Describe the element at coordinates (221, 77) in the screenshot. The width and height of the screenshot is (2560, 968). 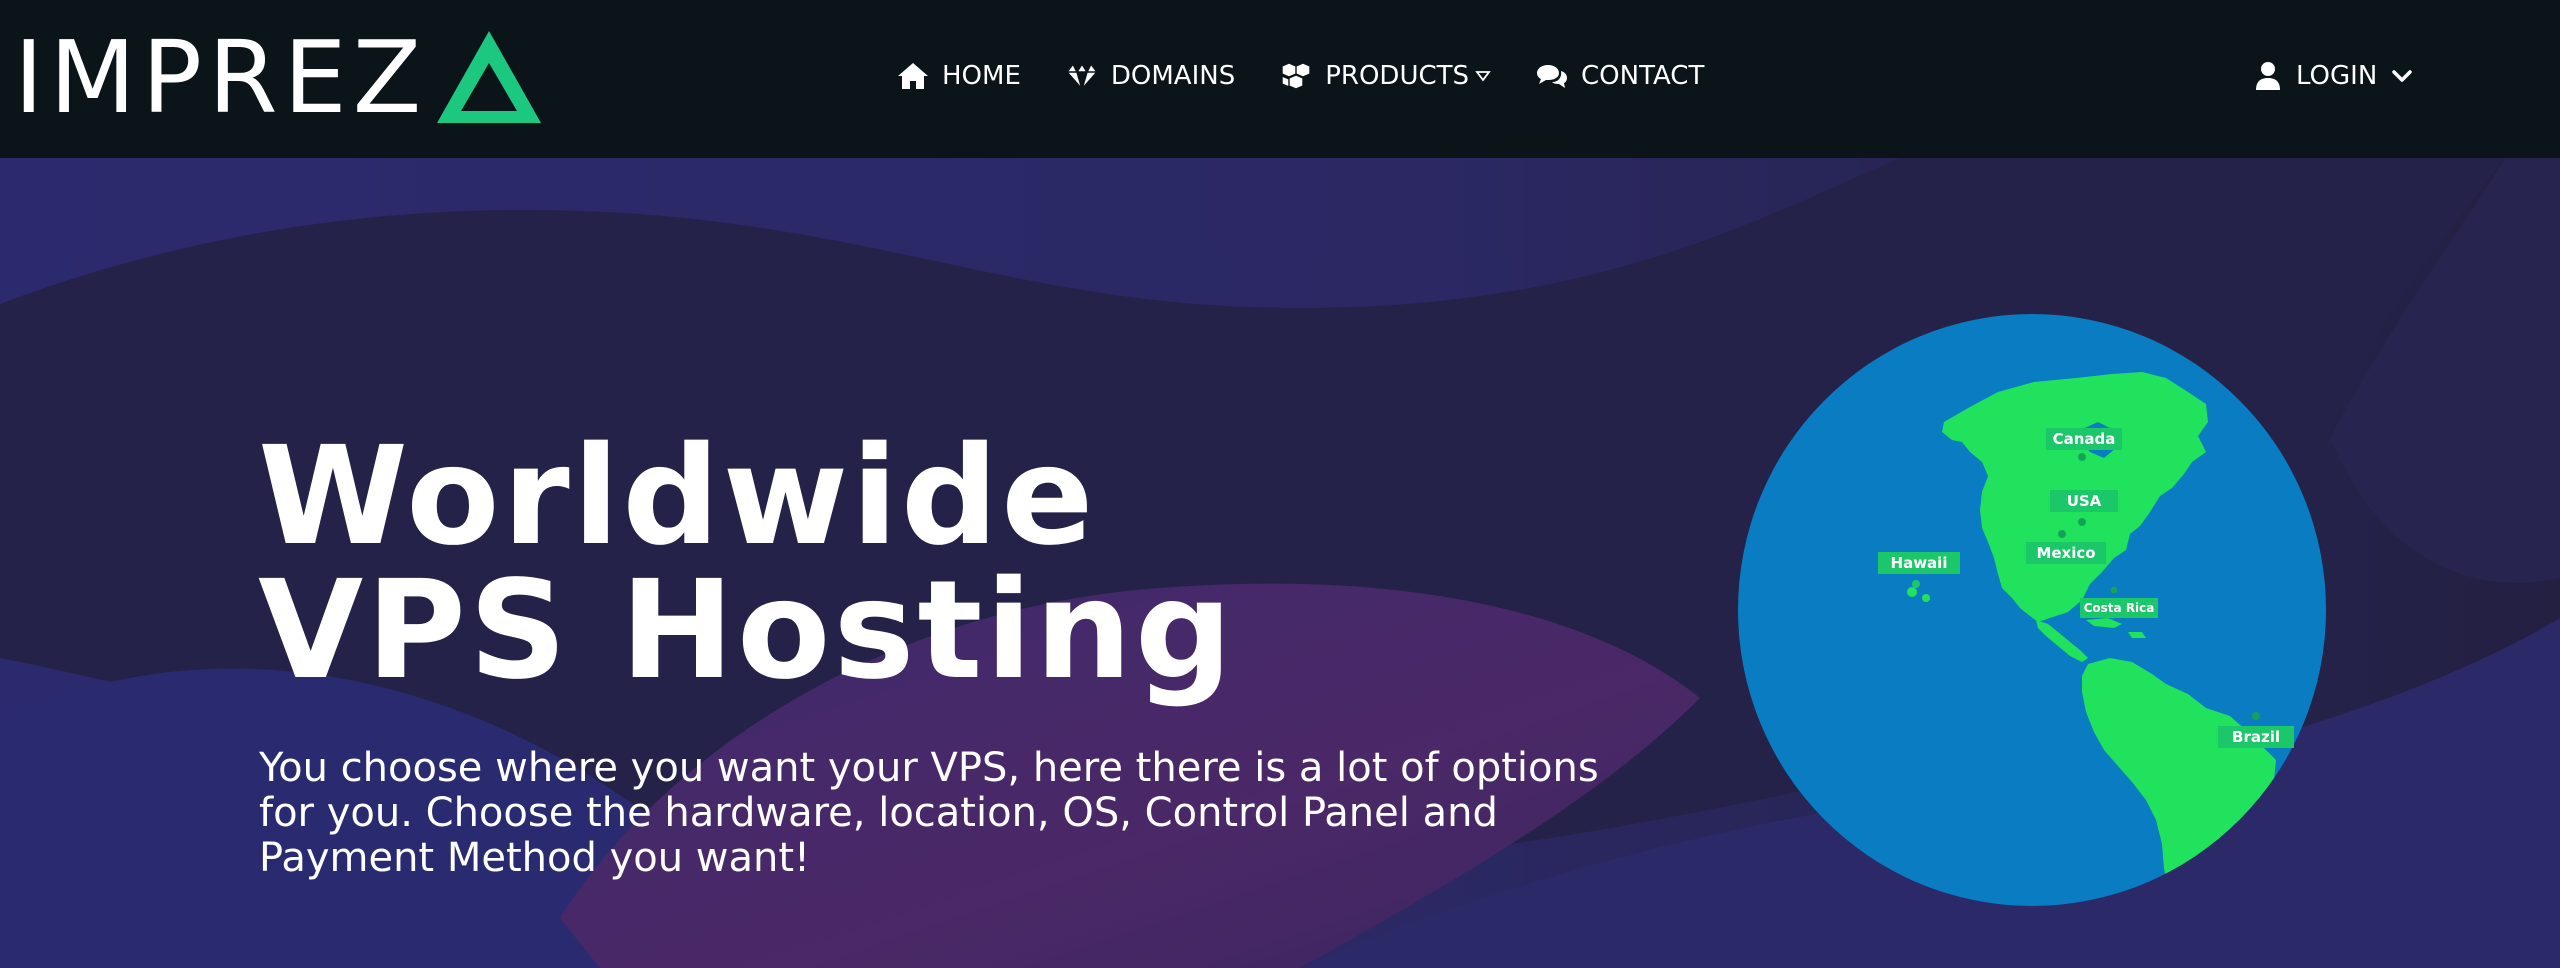
I see `brand-name: IMPREZ` at that location.